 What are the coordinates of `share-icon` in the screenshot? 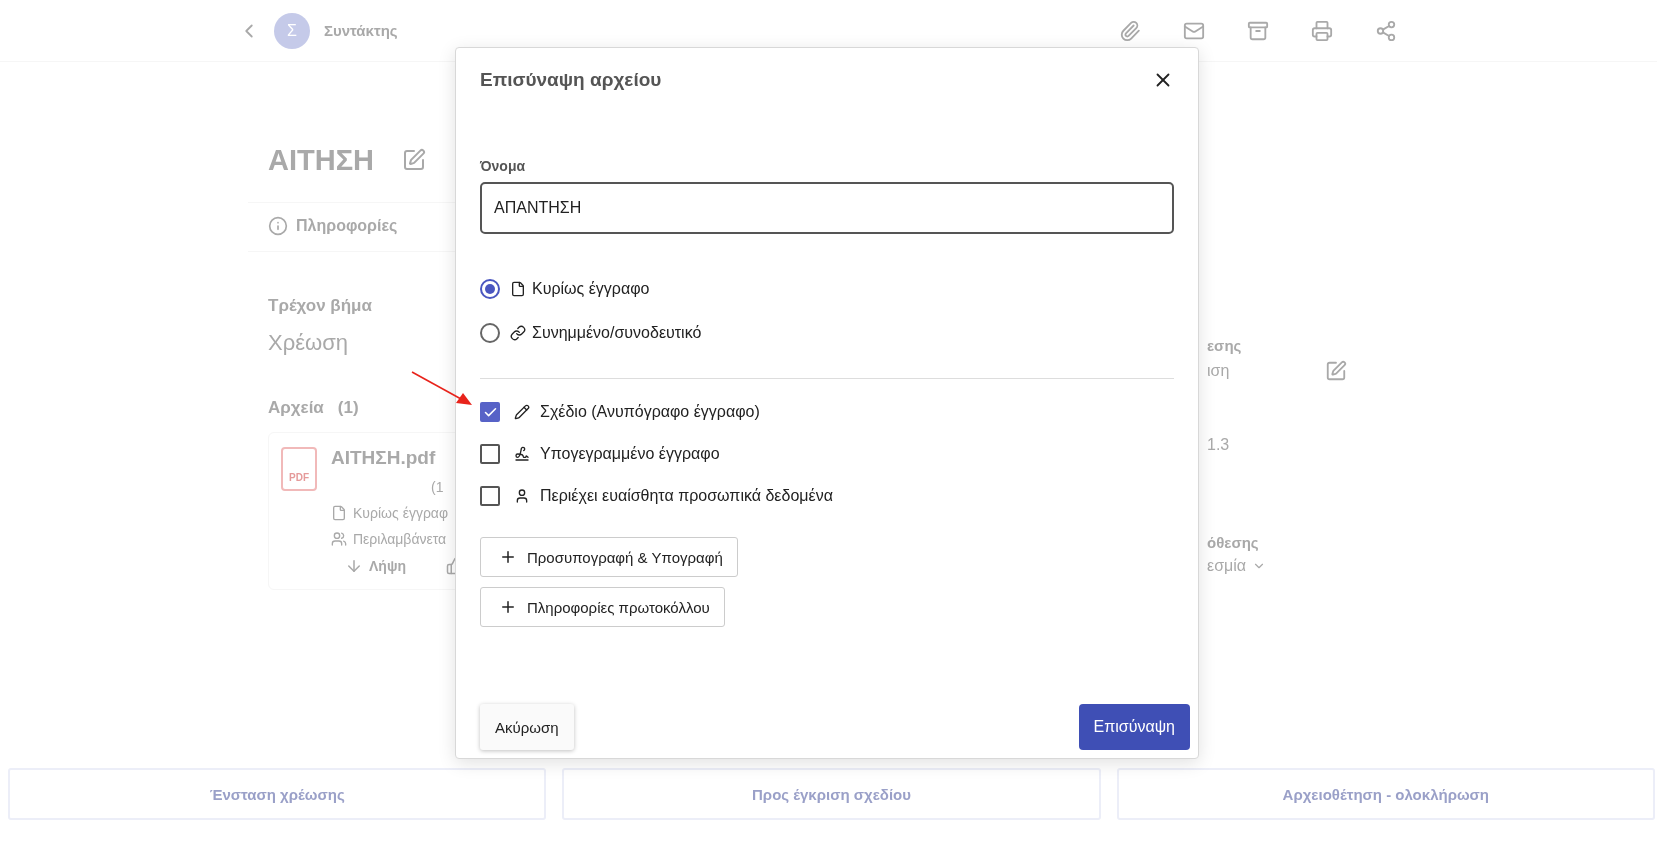 It's located at (1386, 30).